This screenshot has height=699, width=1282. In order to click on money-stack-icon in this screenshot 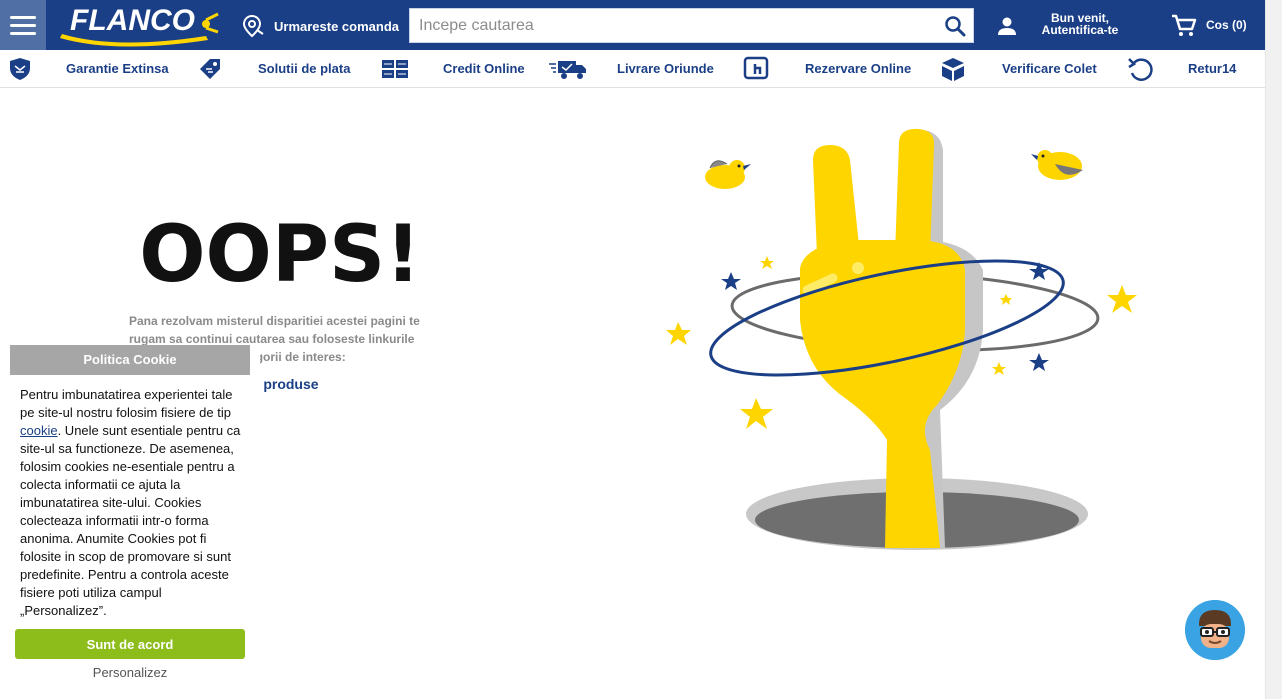, I will do `click(395, 69)`.